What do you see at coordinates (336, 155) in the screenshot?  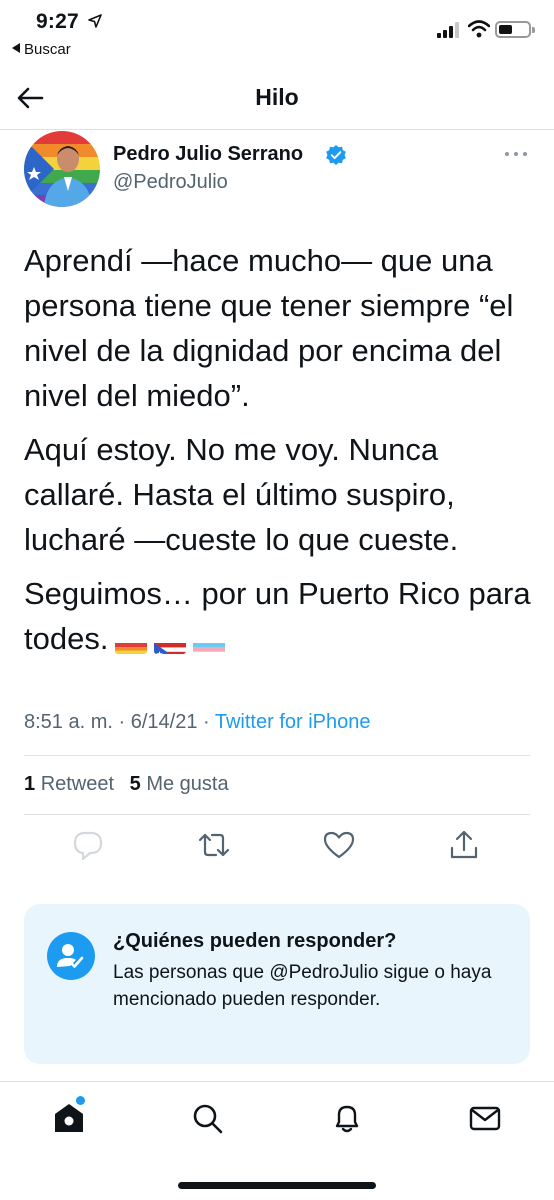 I see `verified-badge-icon` at bounding box center [336, 155].